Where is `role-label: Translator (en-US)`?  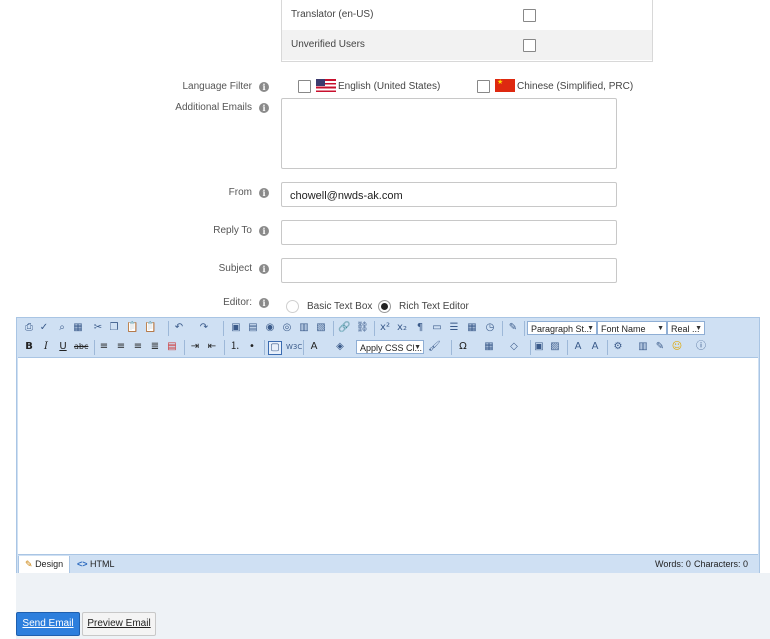 role-label: Translator (en-US) is located at coordinates (332, 14).